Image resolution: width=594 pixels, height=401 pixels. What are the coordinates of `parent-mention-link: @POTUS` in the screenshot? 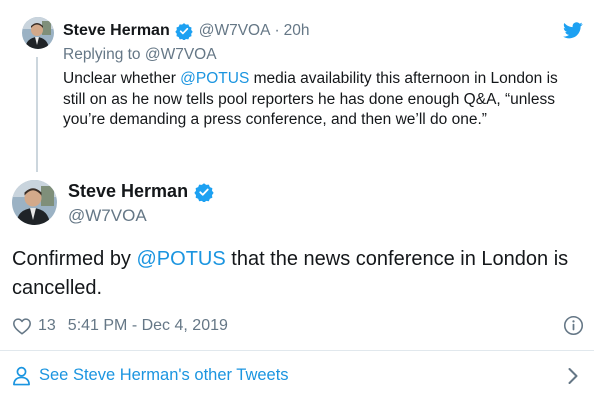 It's located at (214, 78).